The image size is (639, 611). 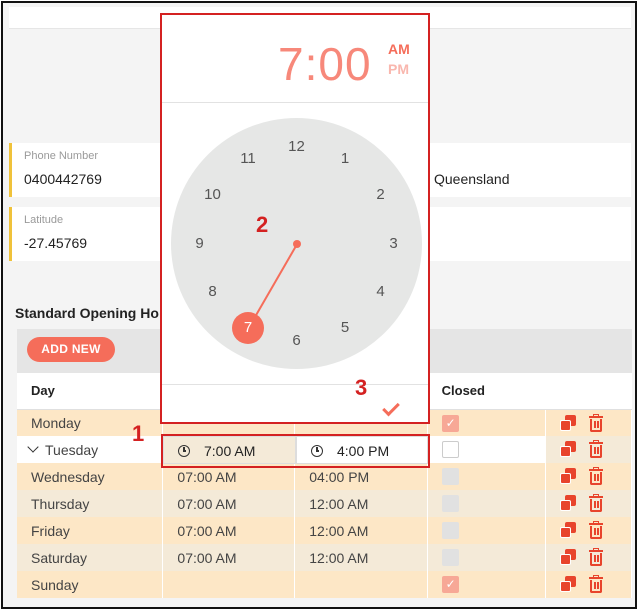 I want to click on col-closed: Closed, so click(x=486, y=391).